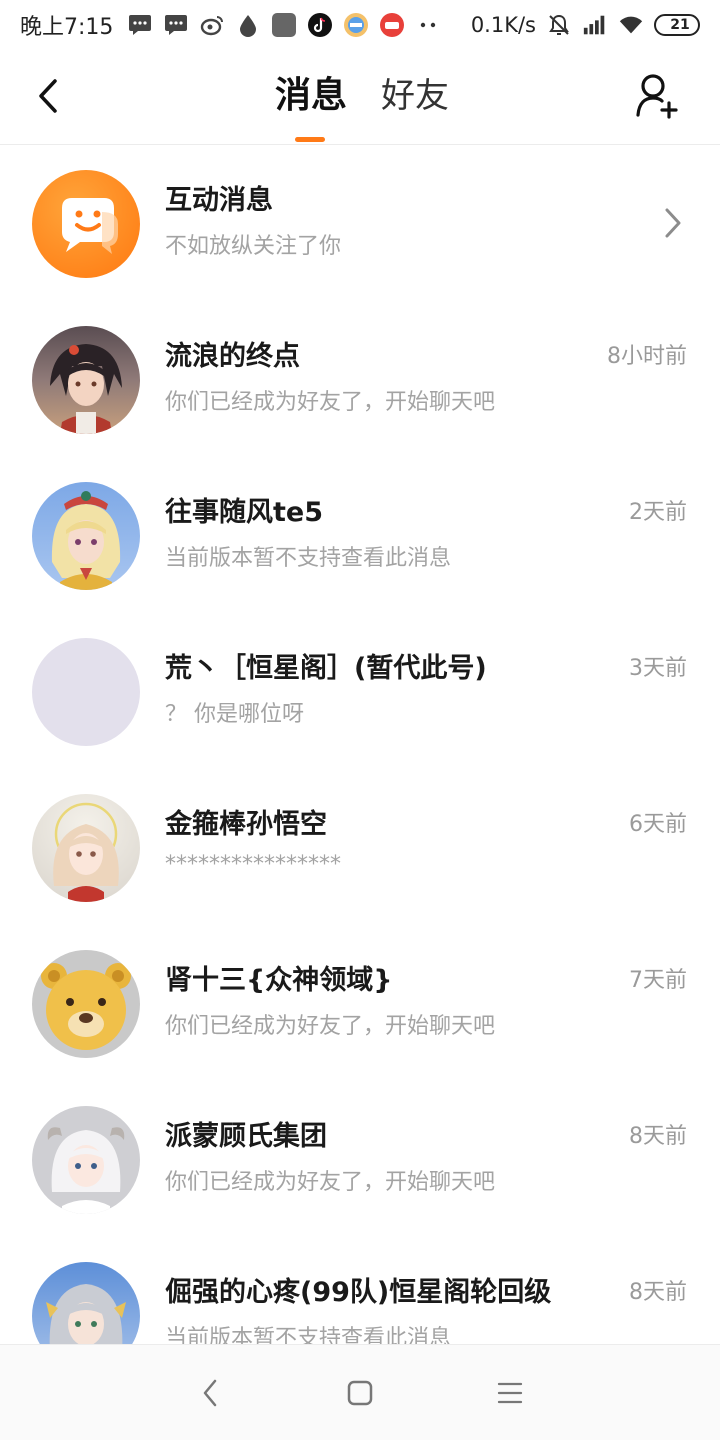 The height and width of the screenshot is (1440, 720). I want to click on message-time: 7天前, so click(658, 980).